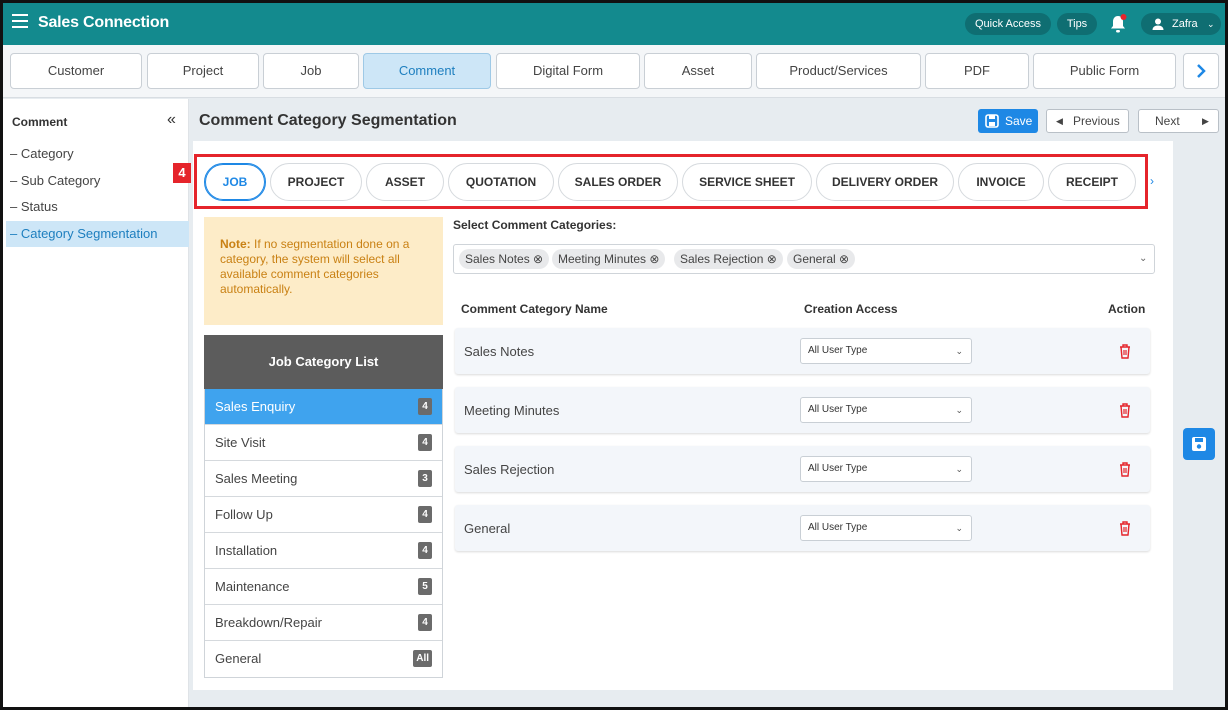 This screenshot has height=710, width=1228. What do you see at coordinates (255, 406) in the screenshot?
I see `list-item-label: Sales Enquiry` at bounding box center [255, 406].